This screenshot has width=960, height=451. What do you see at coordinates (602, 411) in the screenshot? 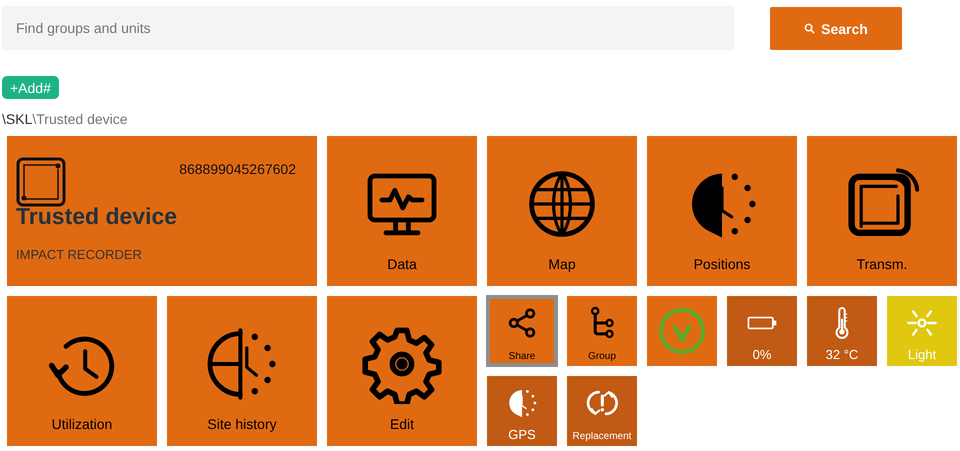
I see `tile-button: Replacement` at bounding box center [602, 411].